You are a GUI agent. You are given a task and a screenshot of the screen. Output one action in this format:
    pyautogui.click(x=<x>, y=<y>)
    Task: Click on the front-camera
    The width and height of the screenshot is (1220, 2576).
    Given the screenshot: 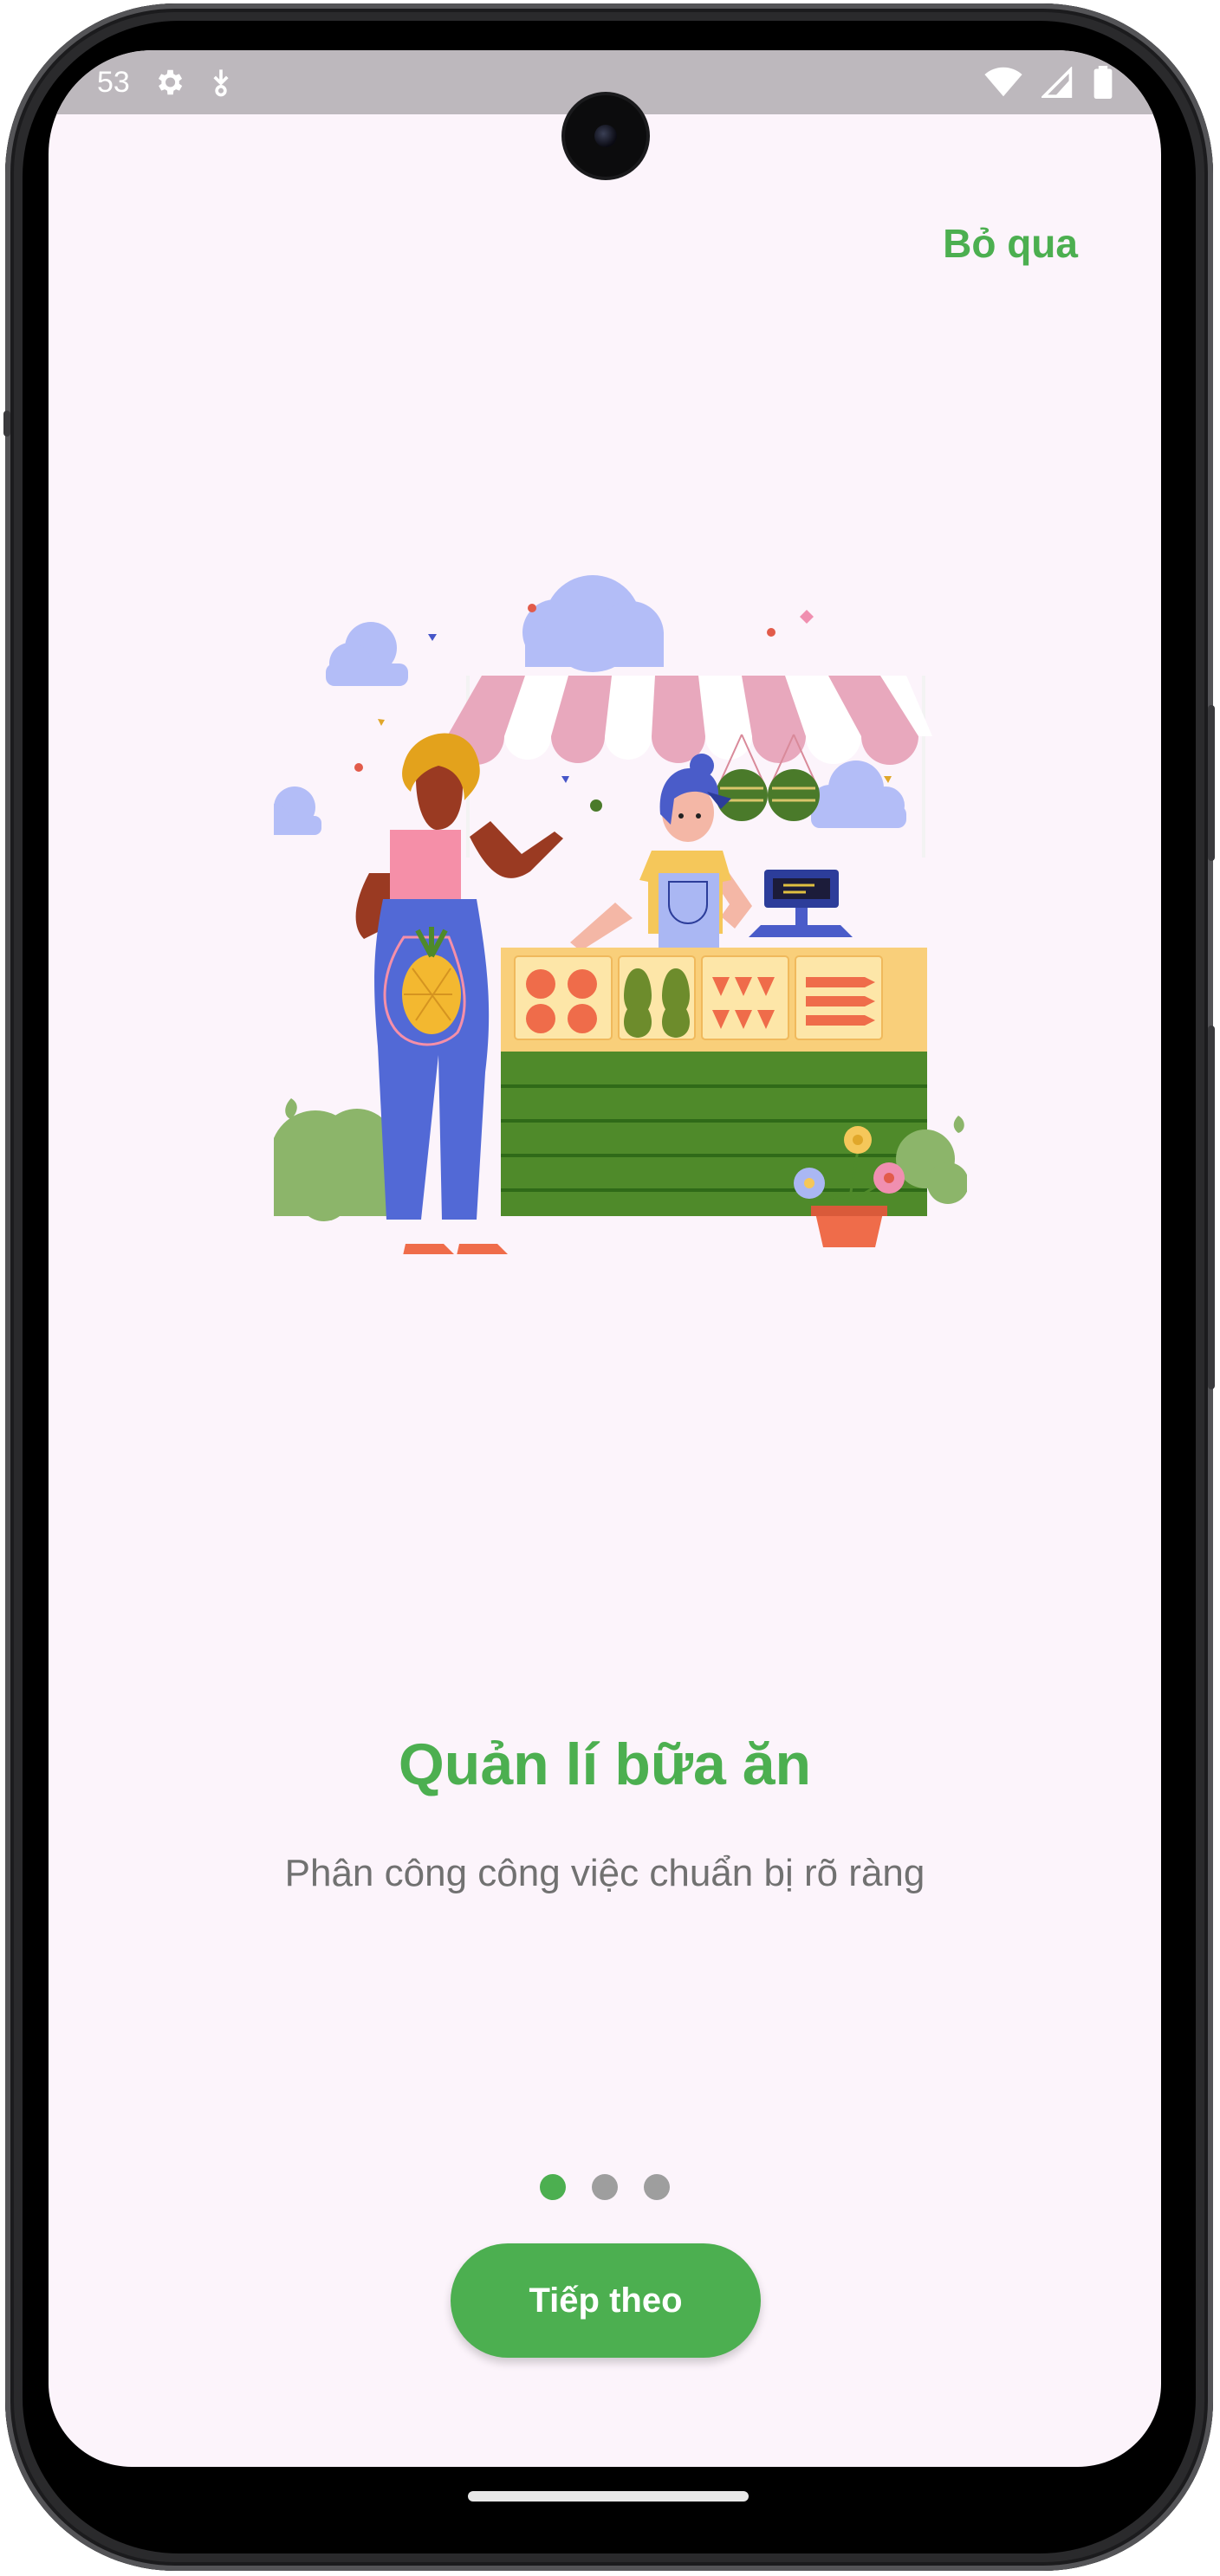 What is the action you would take?
    pyautogui.click(x=605, y=136)
    